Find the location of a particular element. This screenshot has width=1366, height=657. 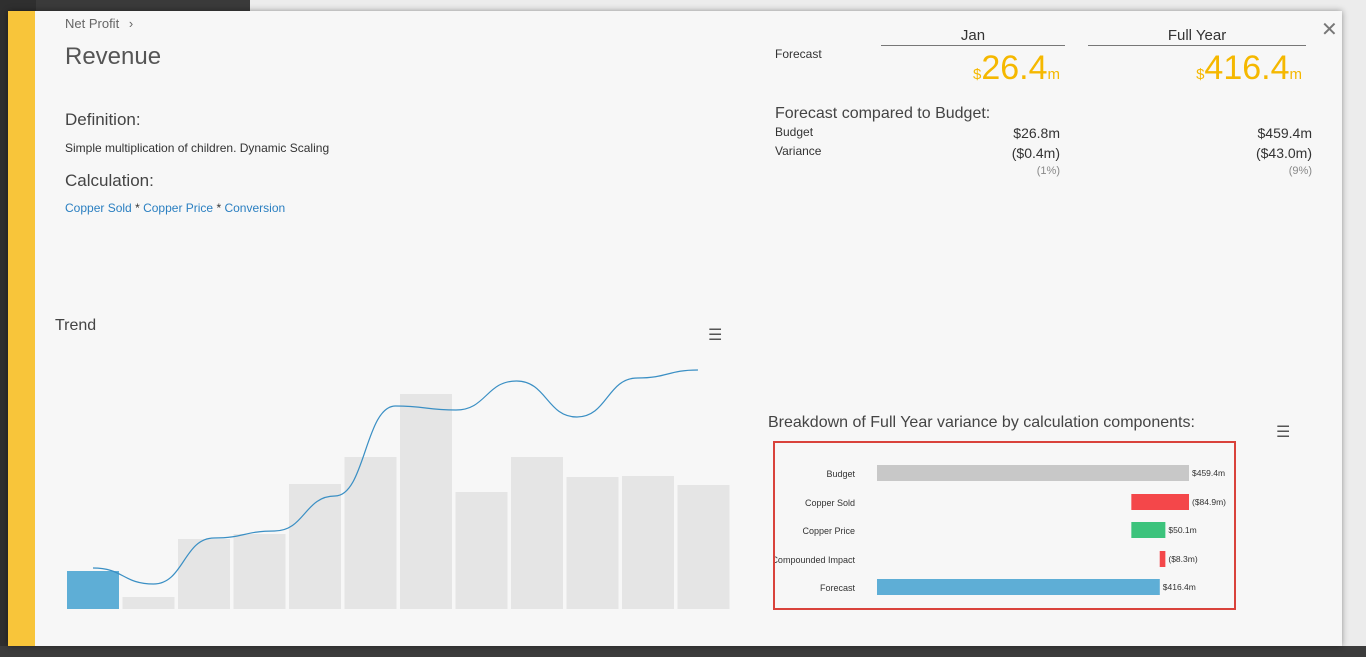

hamburger-menu-icon: ☰ is located at coordinates (1283, 432).